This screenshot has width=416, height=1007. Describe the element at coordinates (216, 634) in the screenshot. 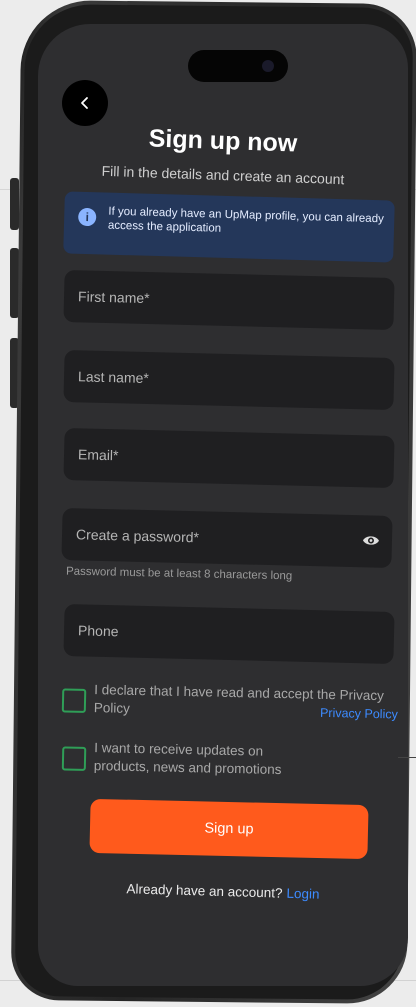

I see `phone-input` at that location.